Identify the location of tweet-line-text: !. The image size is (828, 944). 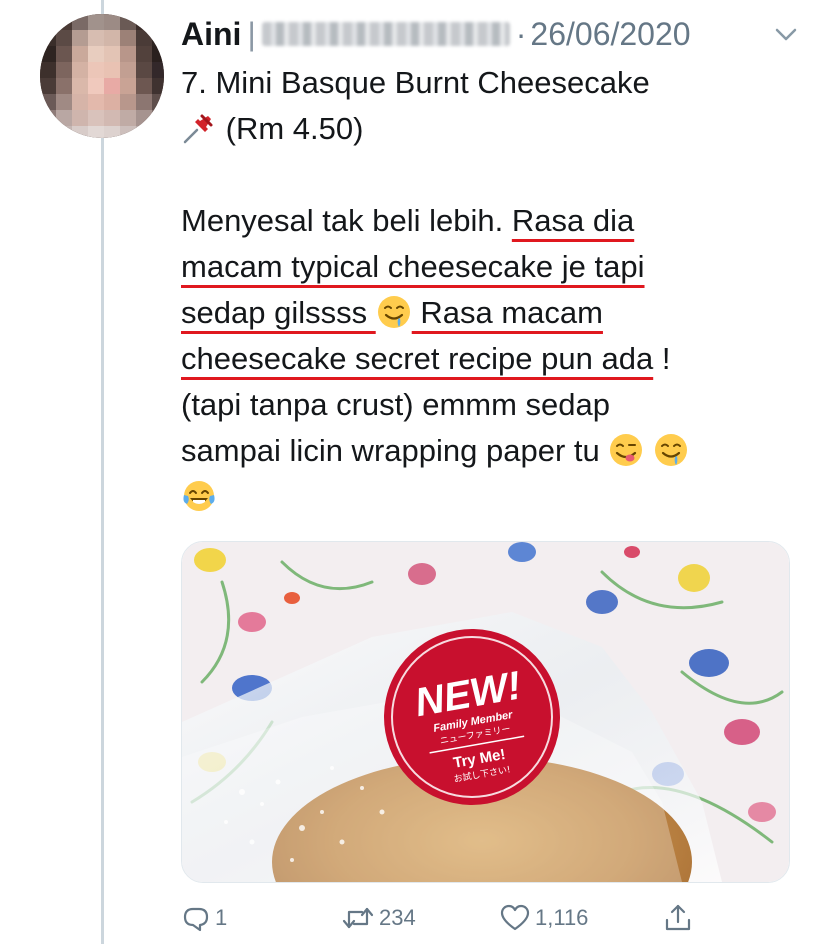
(662, 358).